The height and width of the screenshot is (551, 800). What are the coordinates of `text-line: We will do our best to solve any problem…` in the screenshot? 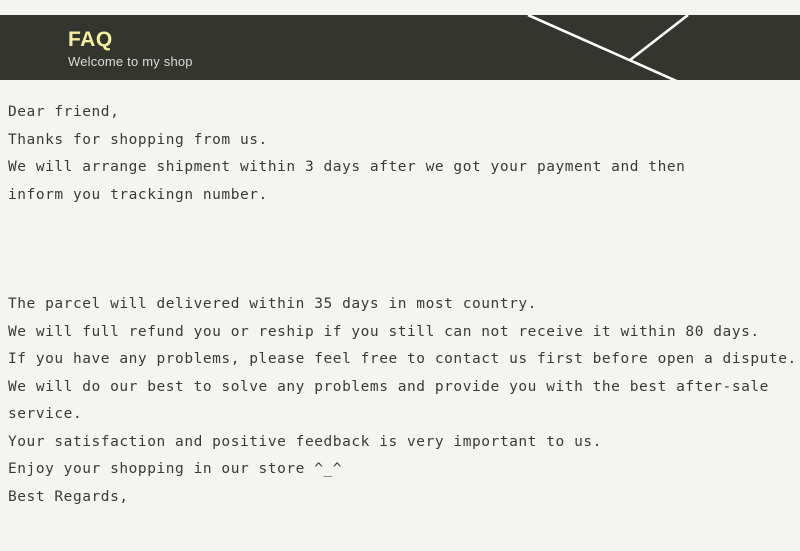 It's located at (388, 386).